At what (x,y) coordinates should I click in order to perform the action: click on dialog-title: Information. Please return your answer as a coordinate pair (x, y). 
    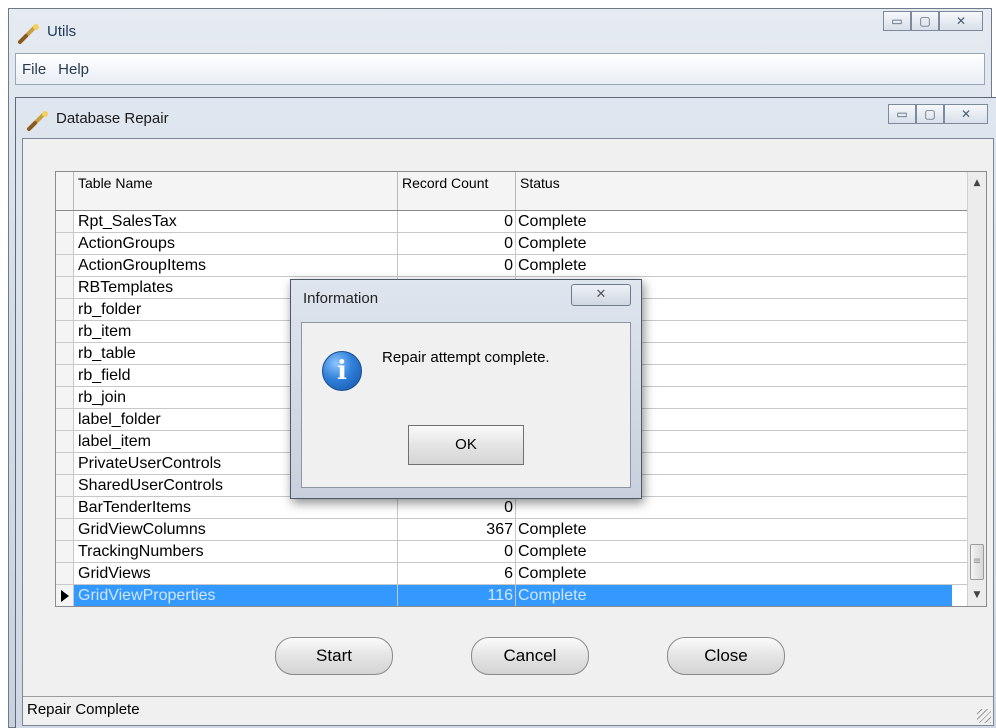
    Looking at the image, I should click on (341, 298).